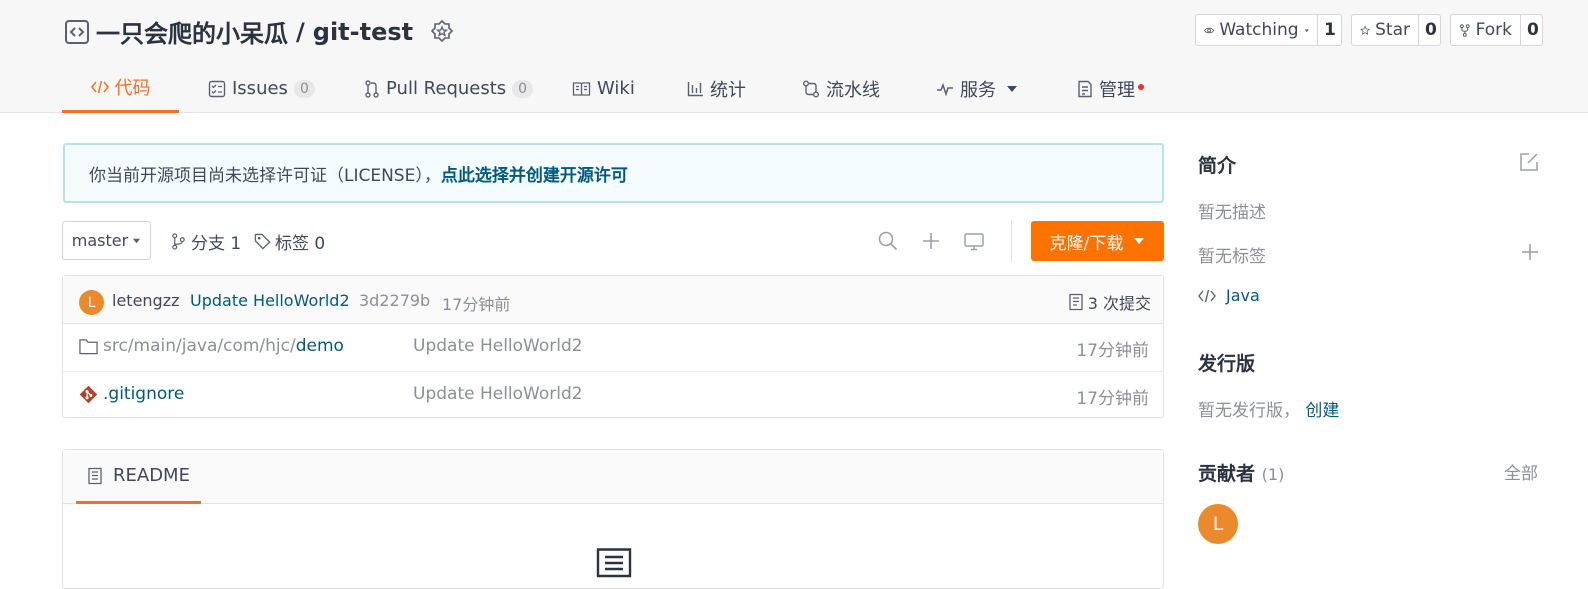 This screenshot has height=589, width=1588. I want to click on branches-label: 分支 1, so click(216, 244).